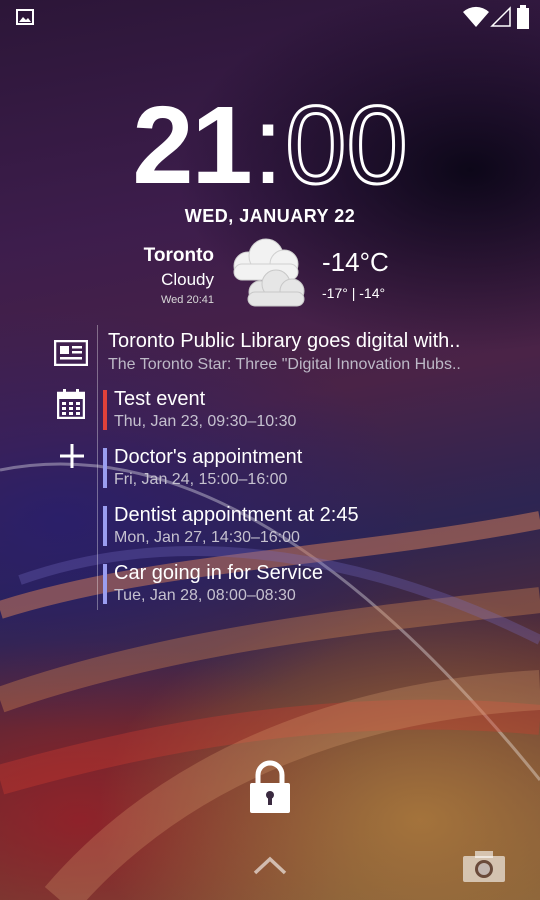  I want to click on calendar-icon, so click(71, 404).